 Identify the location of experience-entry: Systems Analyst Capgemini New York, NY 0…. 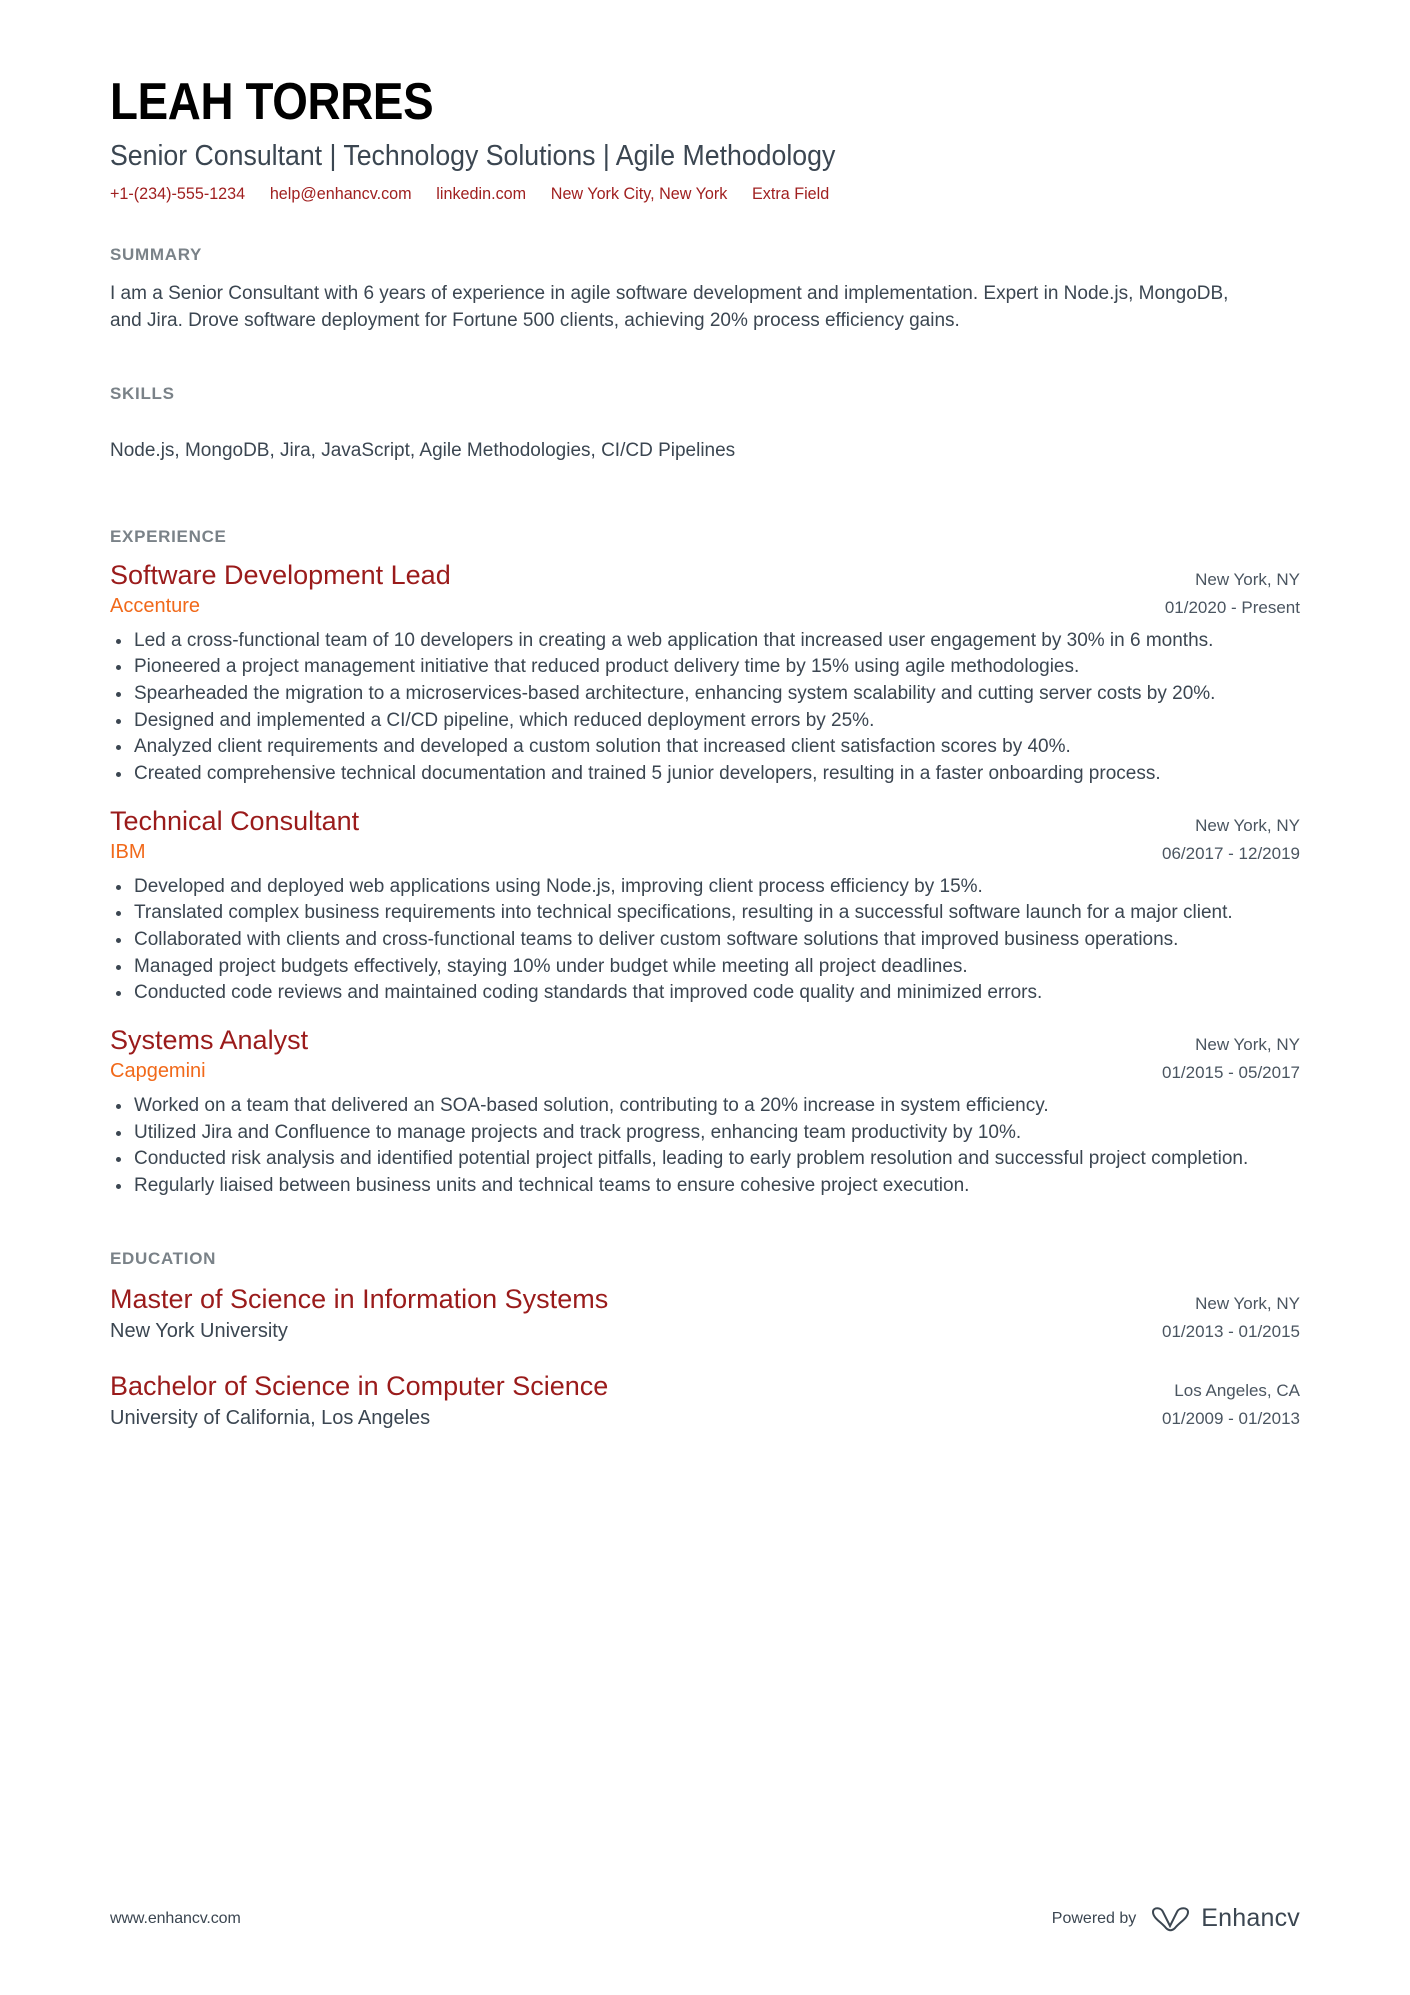
(705, 1111).